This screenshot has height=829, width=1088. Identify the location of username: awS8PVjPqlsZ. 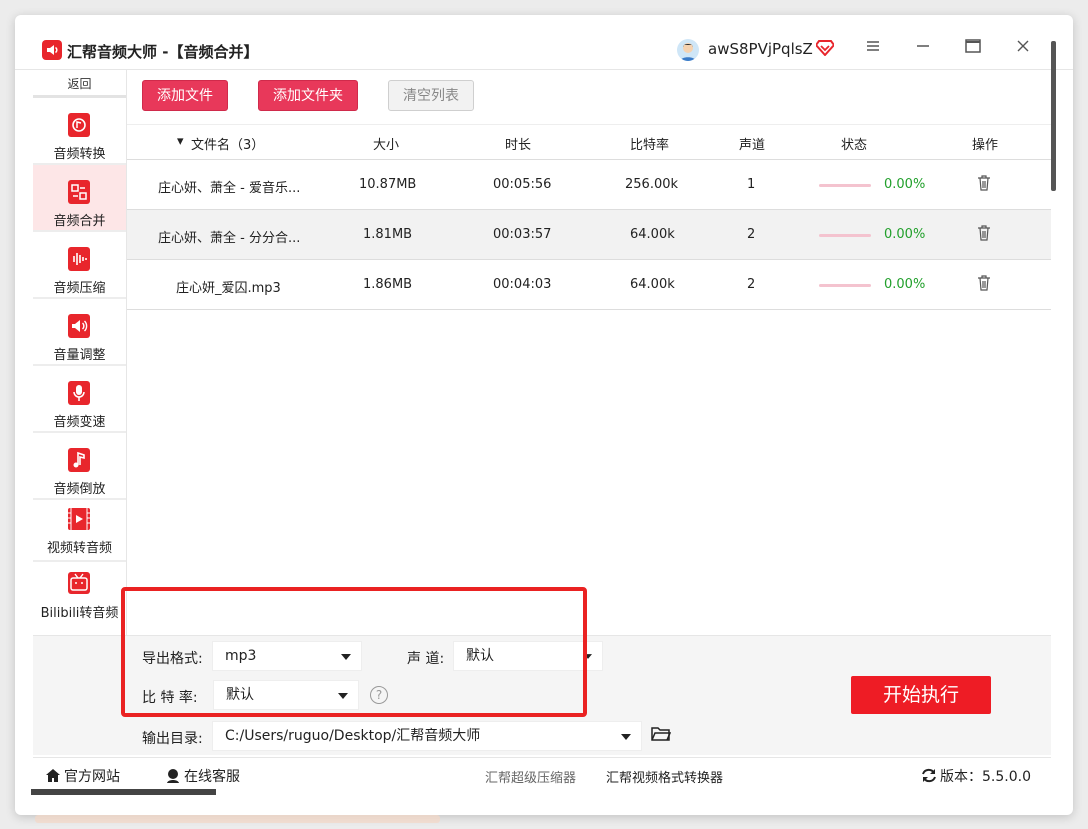
(760, 49).